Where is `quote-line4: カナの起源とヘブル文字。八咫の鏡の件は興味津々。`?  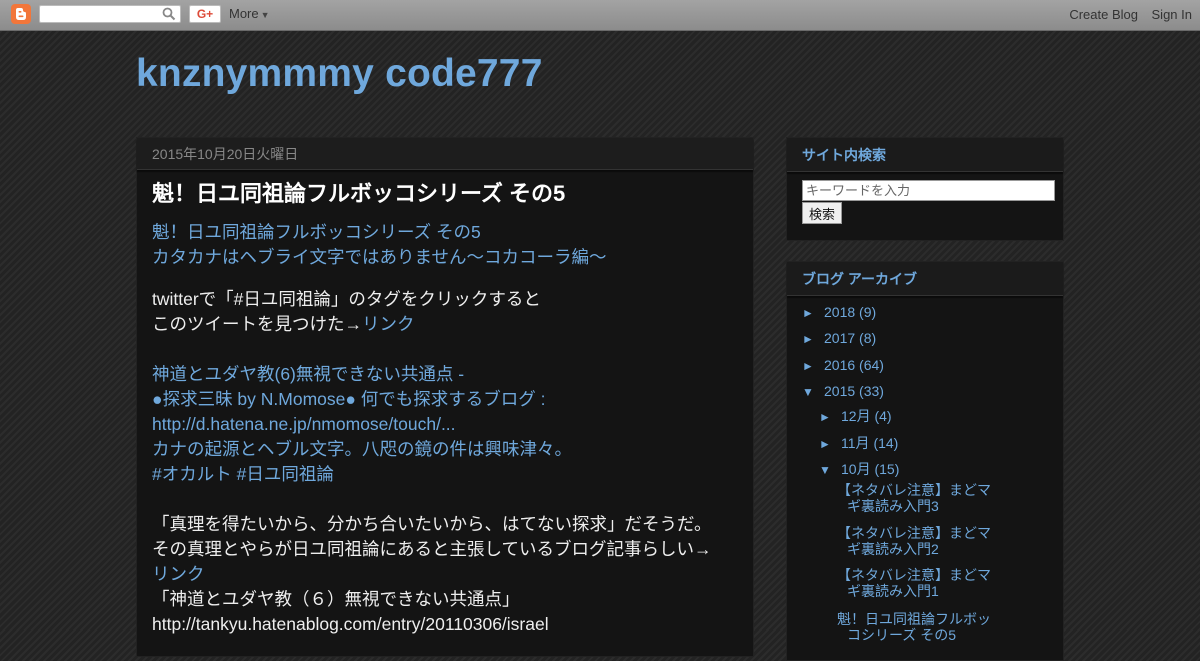
quote-line4: カナの起源とヘブル文字。八咫の鏡の件は興味津々。 is located at coordinates (362, 449).